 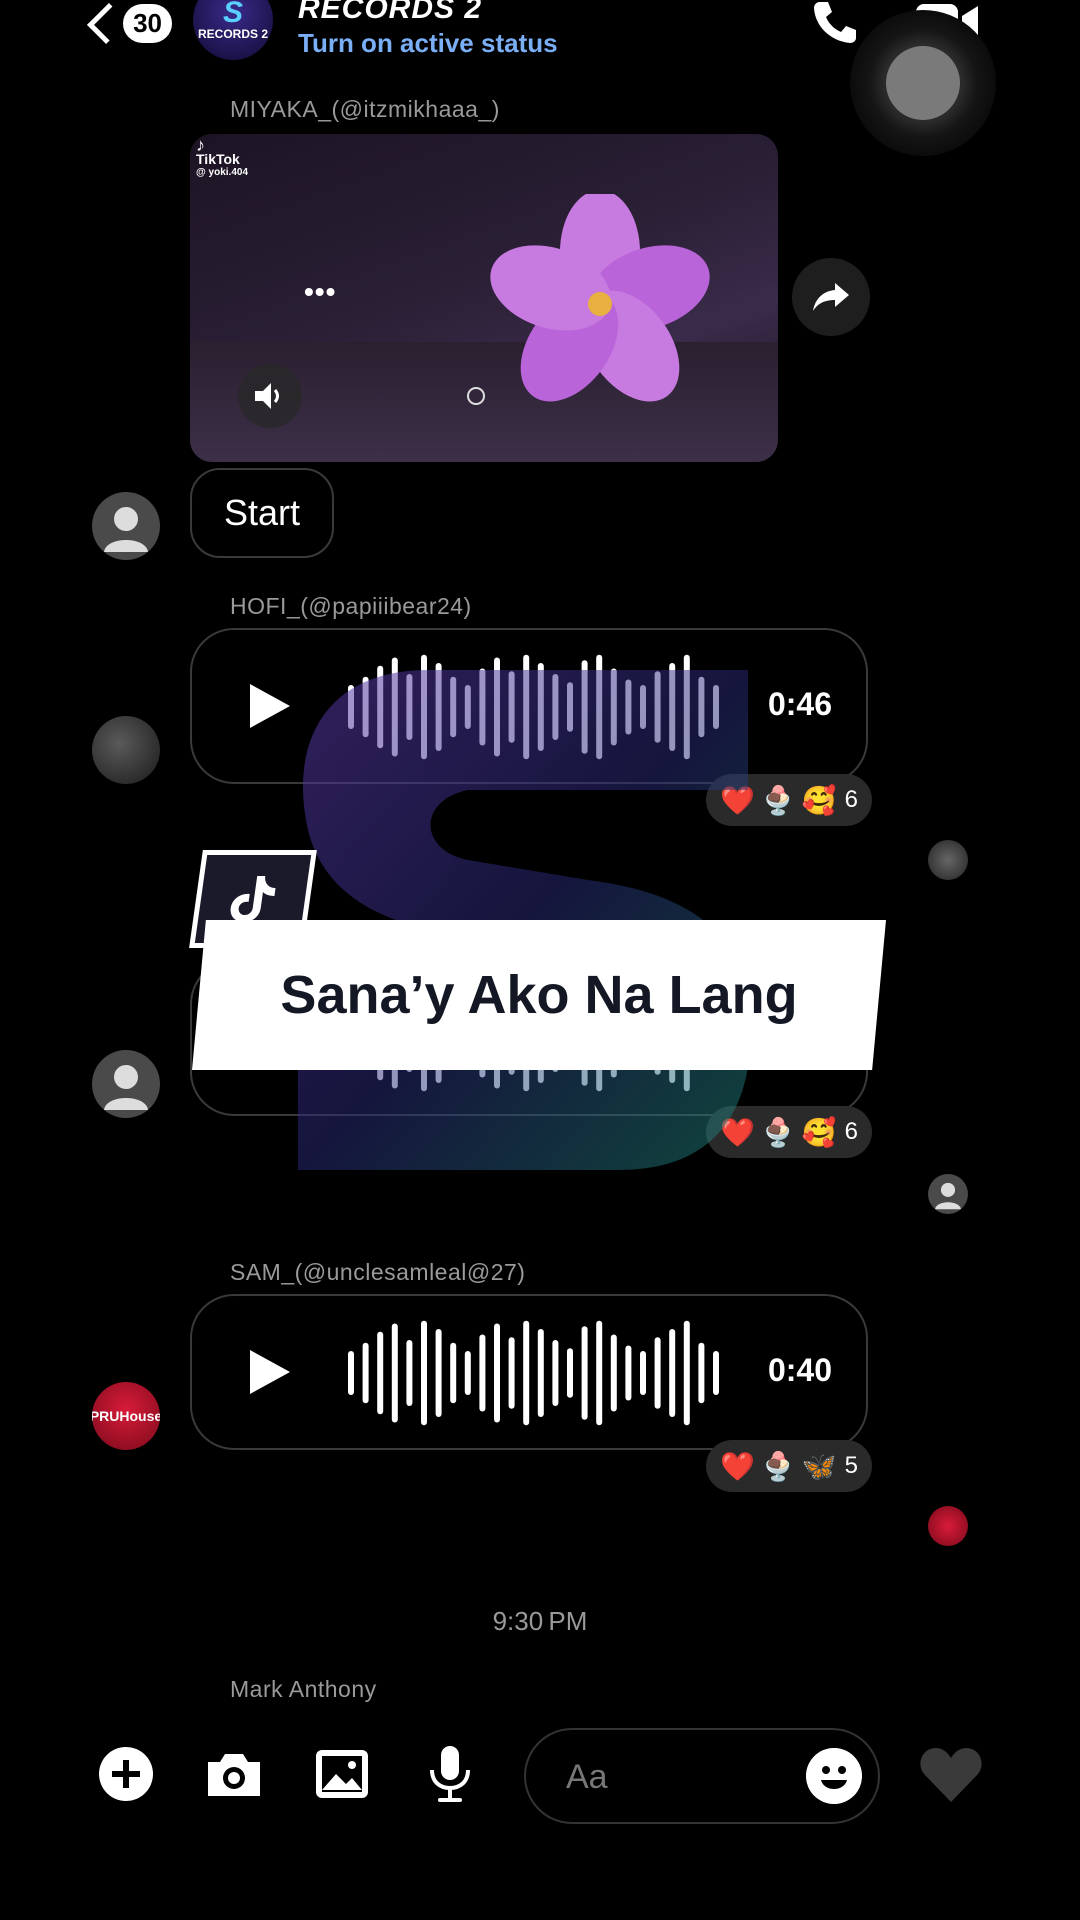 What do you see at coordinates (702, 1776) in the screenshot?
I see `message-input: Aa` at bounding box center [702, 1776].